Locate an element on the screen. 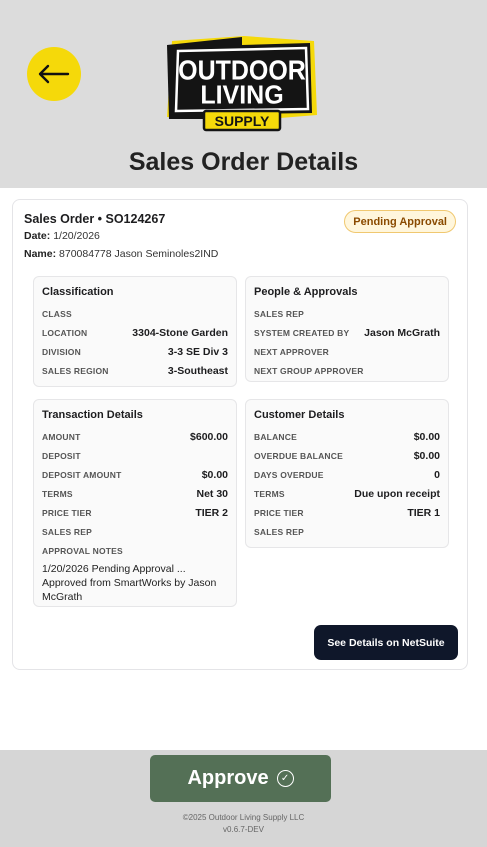  row-value: 0 is located at coordinates (437, 474).